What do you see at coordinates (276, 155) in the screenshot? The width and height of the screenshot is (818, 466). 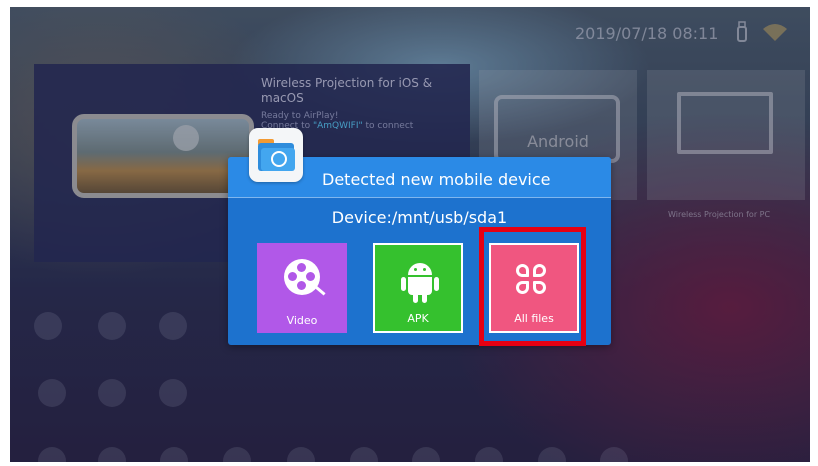 I see `file-manager-app-icon` at bounding box center [276, 155].